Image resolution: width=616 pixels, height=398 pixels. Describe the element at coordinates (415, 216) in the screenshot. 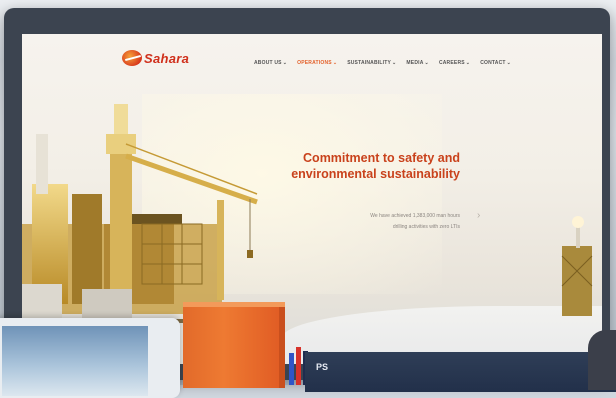

I see `hero-subtitle-line-1: We have achieved 1,383,000 man hours` at that location.